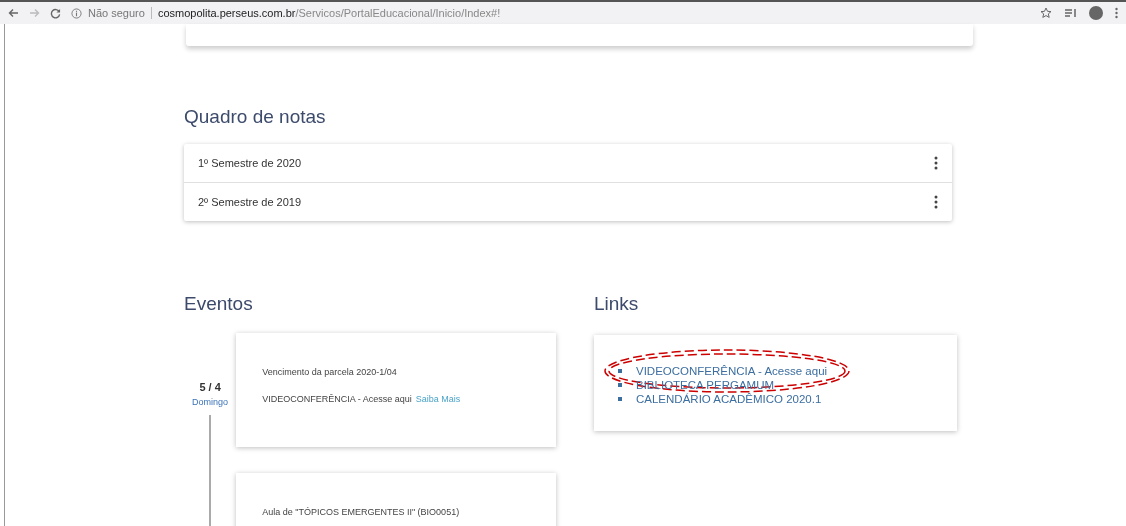 The image size is (1126, 526). What do you see at coordinates (1046, 13) in the screenshot?
I see `star-icon` at bounding box center [1046, 13].